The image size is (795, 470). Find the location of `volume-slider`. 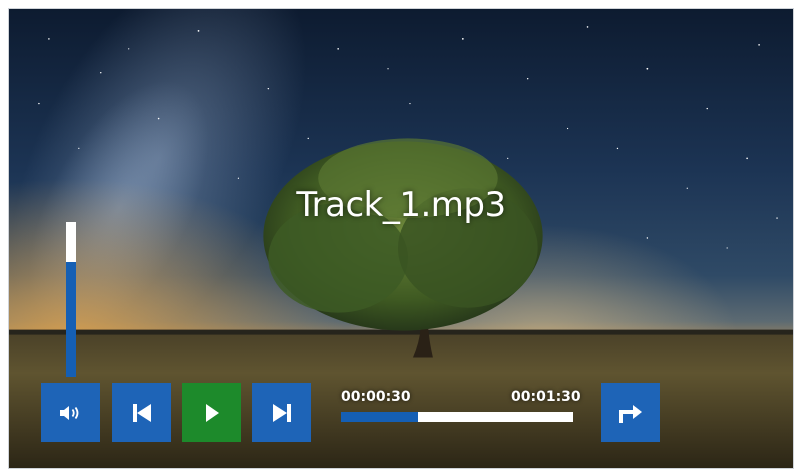

volume-slider is located at coordinates (71, 299).